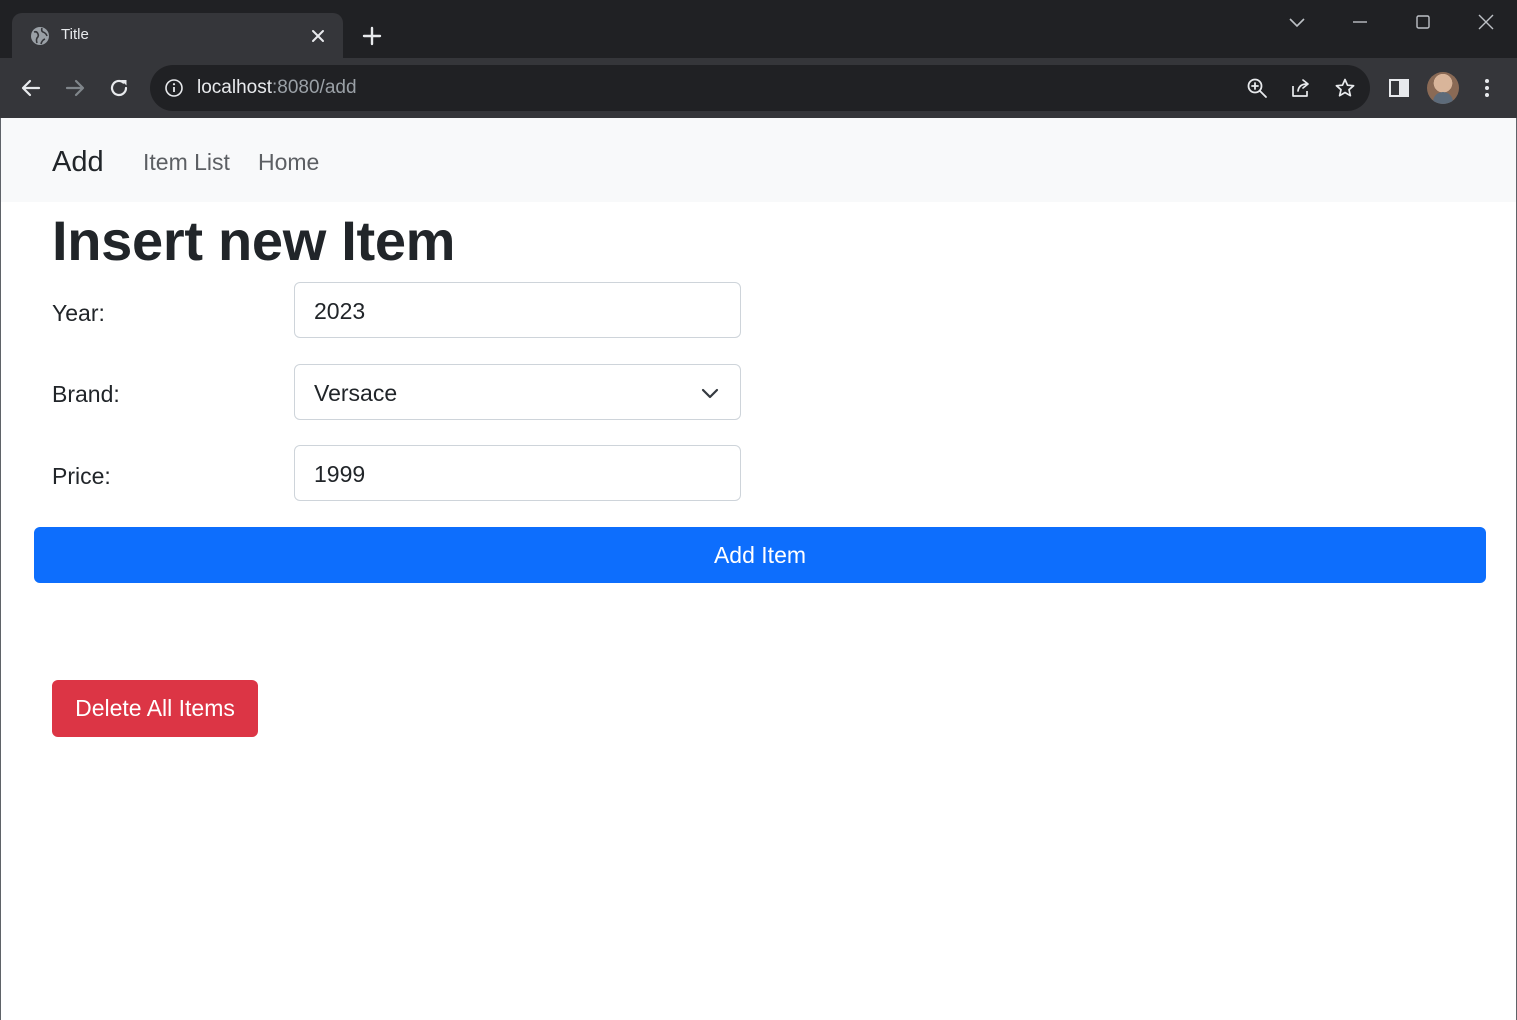  What do you see at coordinates (31, 88) in the screenshot?
I see `back-arrow-icon` at bounding box center [31, 88].